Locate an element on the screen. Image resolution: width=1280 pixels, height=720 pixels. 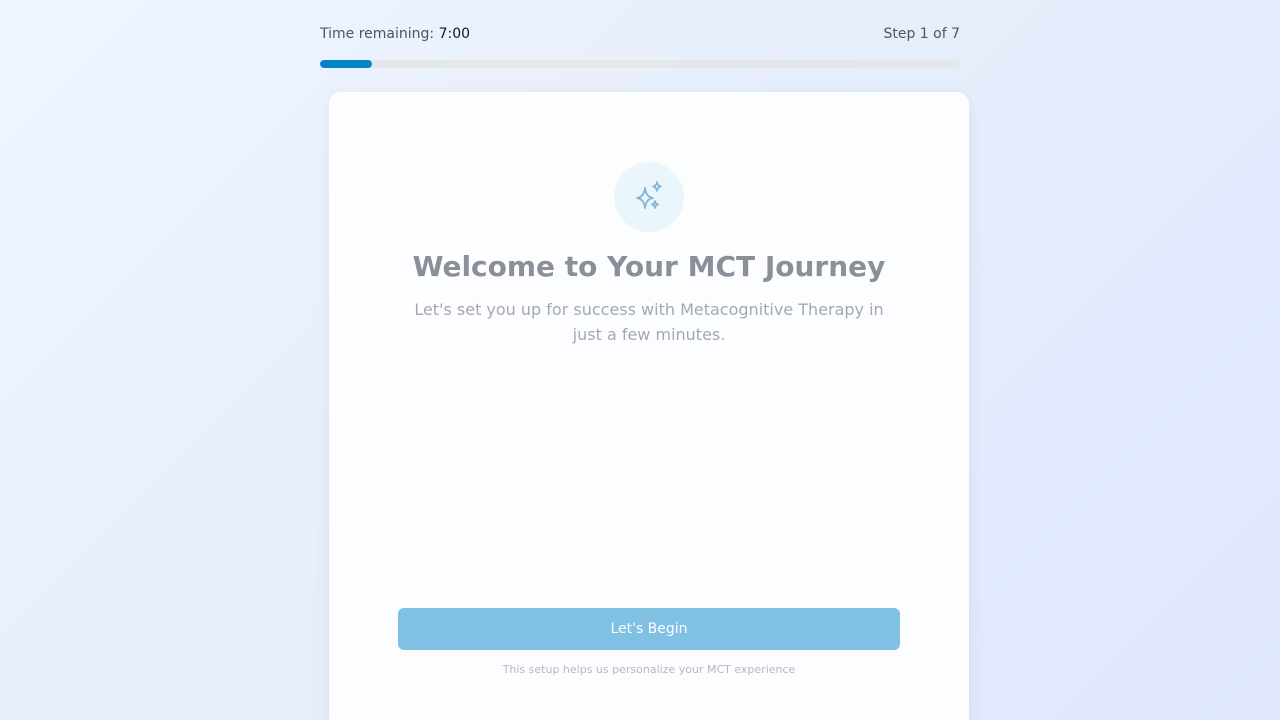
time-remaining: Time remaining: 7:00 is located at coordinates (395, 34).